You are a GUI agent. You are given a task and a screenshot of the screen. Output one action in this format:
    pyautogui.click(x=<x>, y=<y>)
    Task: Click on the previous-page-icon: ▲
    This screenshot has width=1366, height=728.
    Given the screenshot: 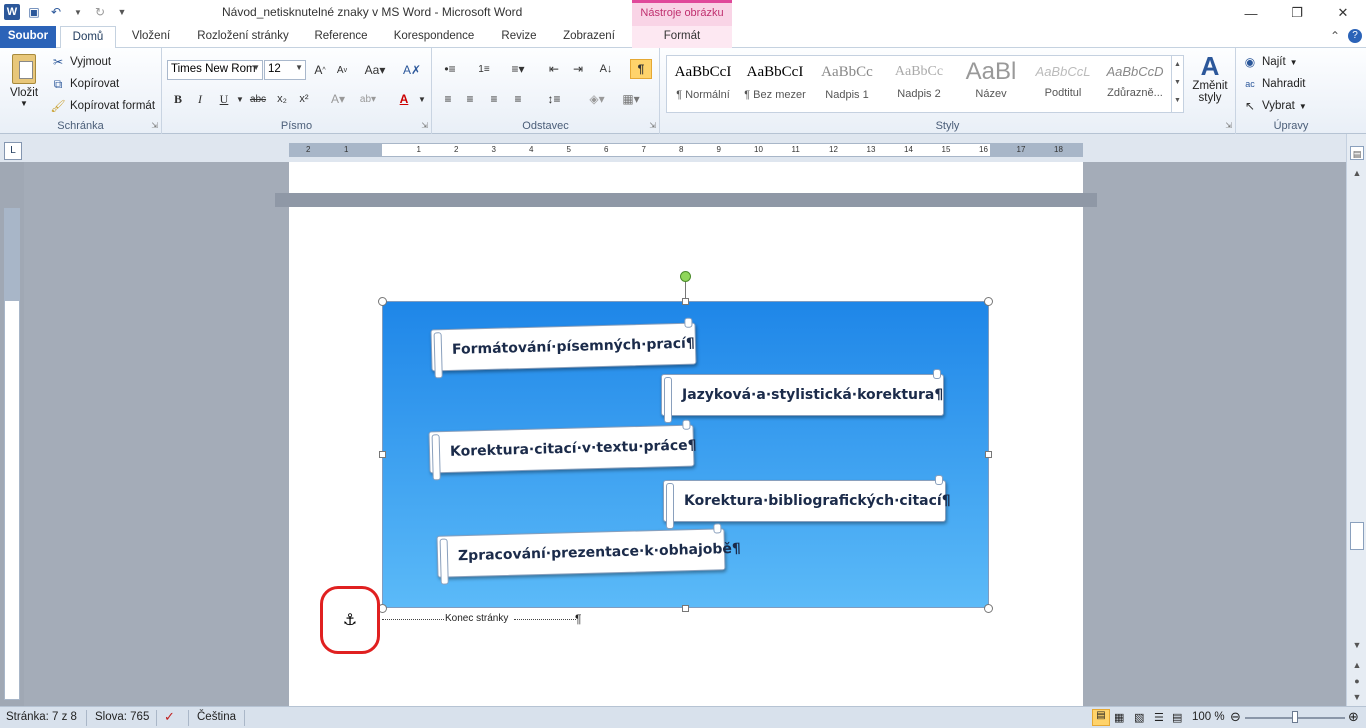 What is the action you would take?
    pyautogui.click(x=1357, y=665)
    